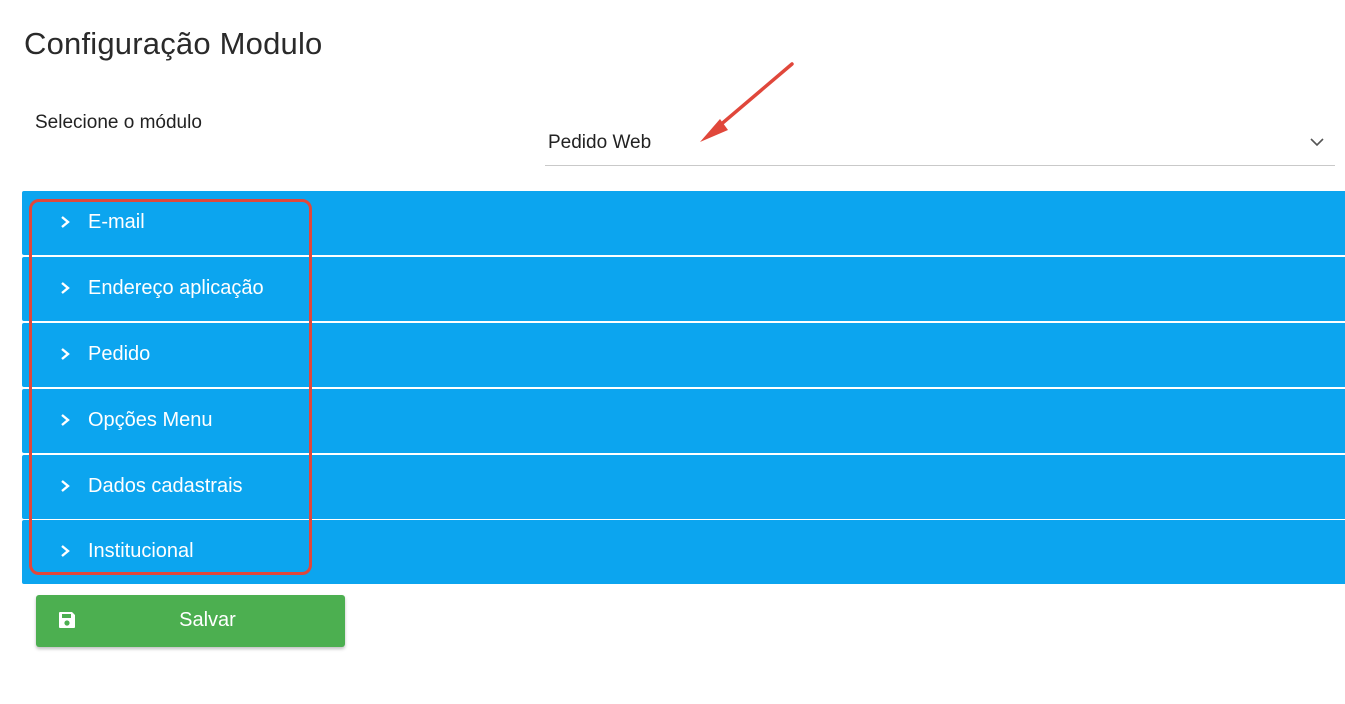 This screenshot has width=1345, height=704. What do you see at coordinates (165, 486) in the screenshot?
I see `accordion-item-label: Dados cadastrais` at bounding box center [165, 486].